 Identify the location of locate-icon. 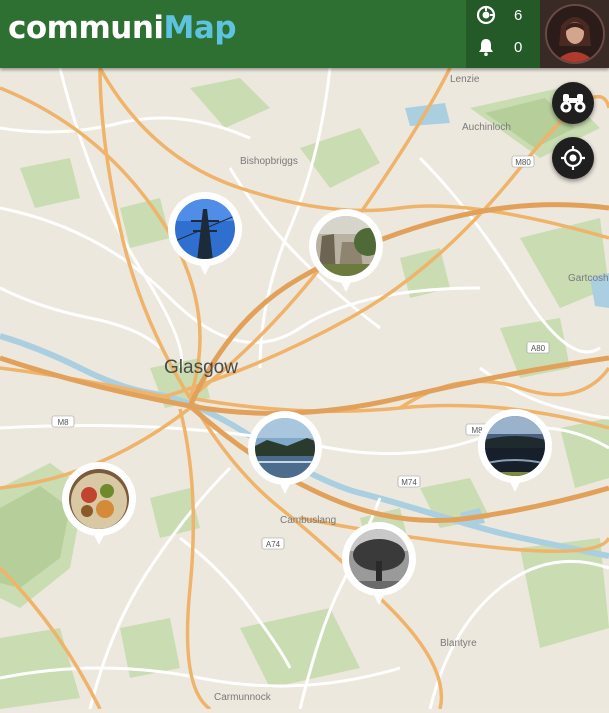
(573, 158).